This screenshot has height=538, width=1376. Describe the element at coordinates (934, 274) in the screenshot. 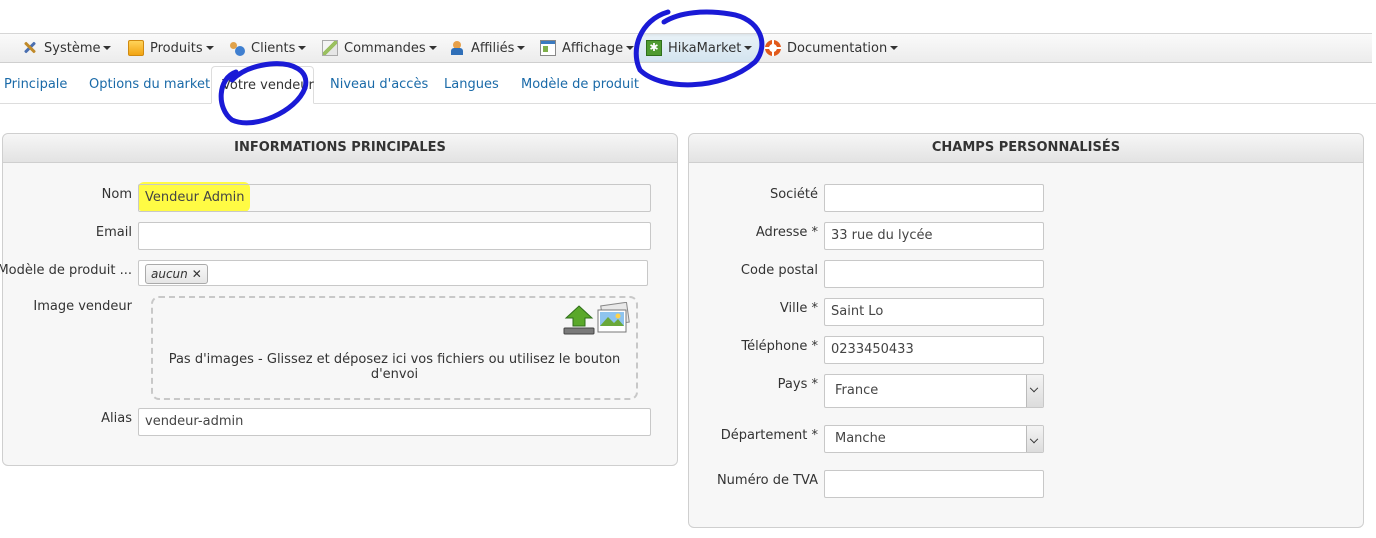

I see `zip-input` at that location.